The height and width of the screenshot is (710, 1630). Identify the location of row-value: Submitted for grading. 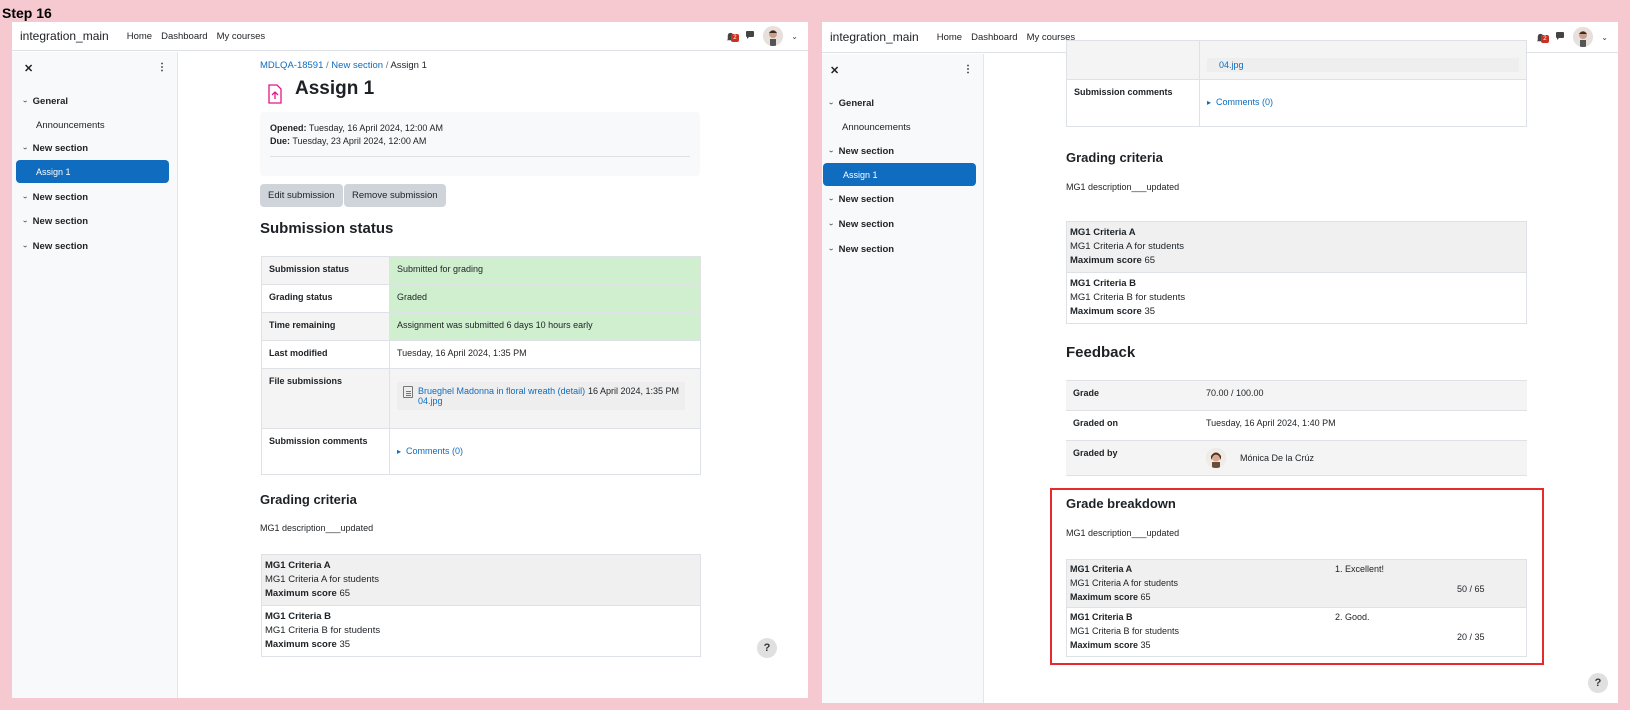
(545, 270).